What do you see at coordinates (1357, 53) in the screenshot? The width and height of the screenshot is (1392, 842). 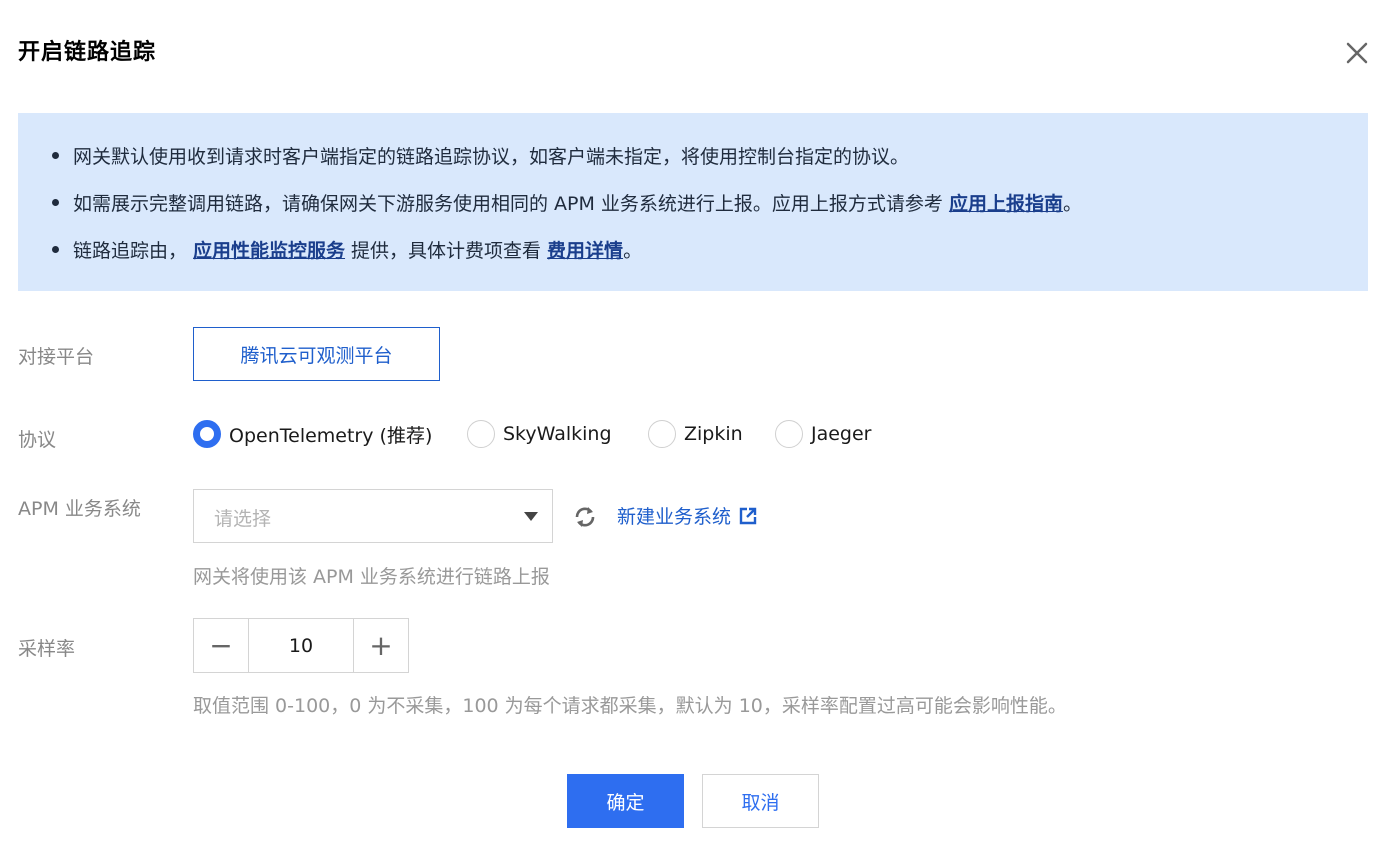 I see `close-icon` at bounding box center [1357, 53].